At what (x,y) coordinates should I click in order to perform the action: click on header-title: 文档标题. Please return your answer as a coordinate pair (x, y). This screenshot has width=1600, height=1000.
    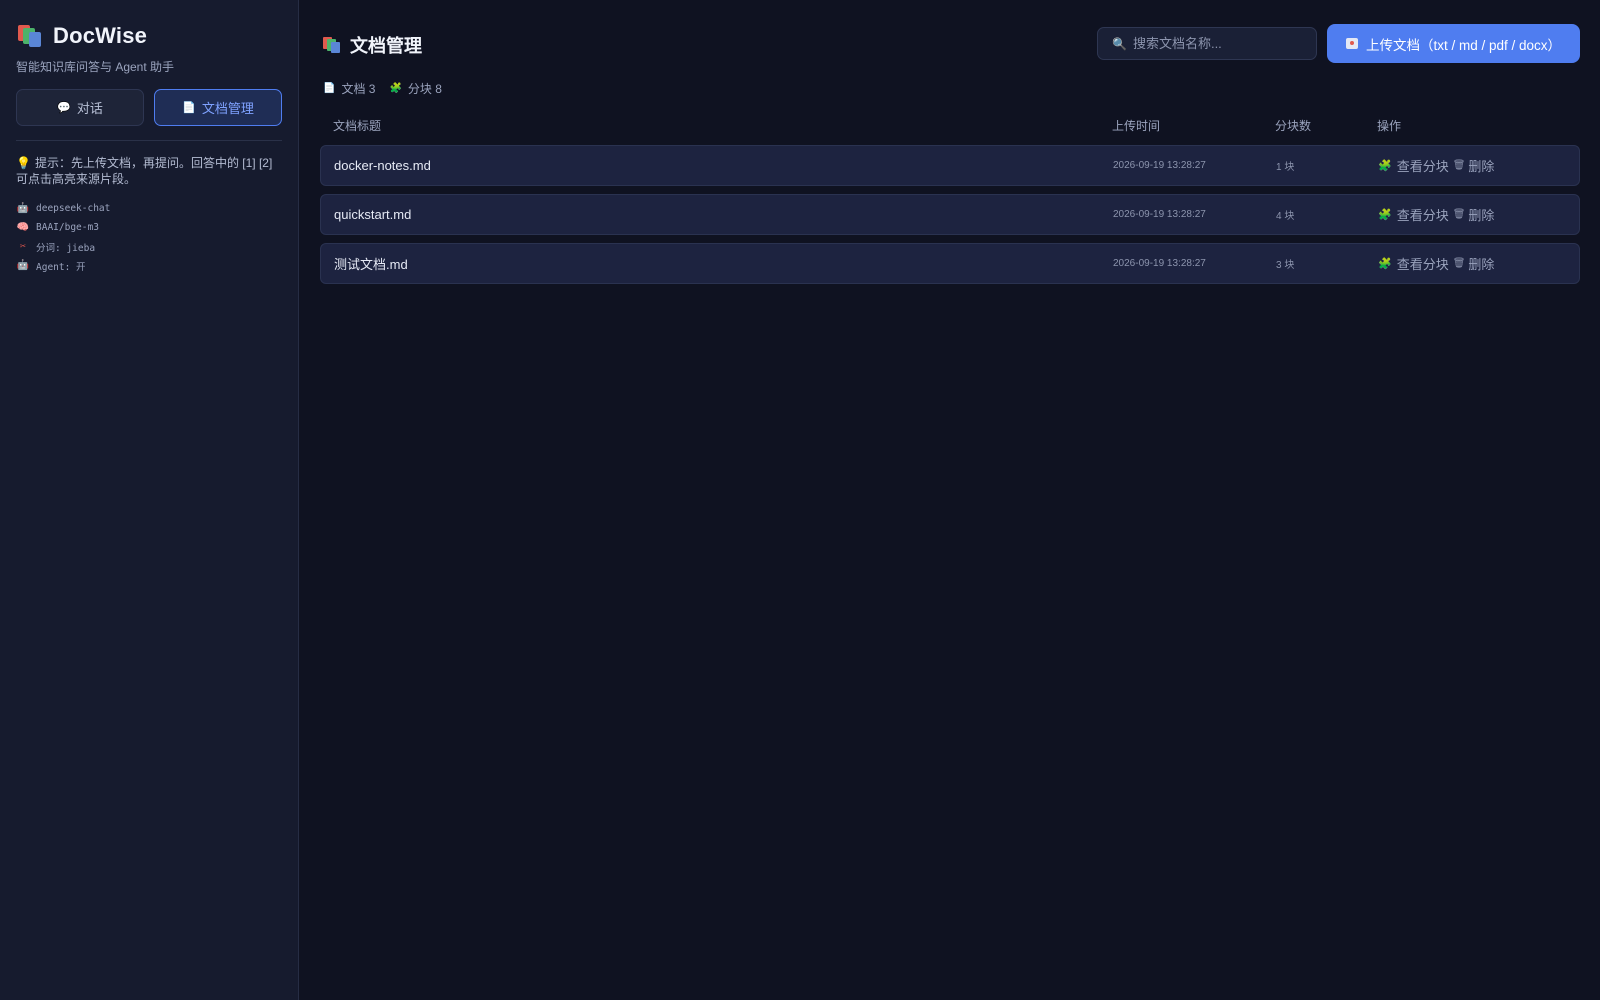
    Looking at the image, I should click on (357, 126).